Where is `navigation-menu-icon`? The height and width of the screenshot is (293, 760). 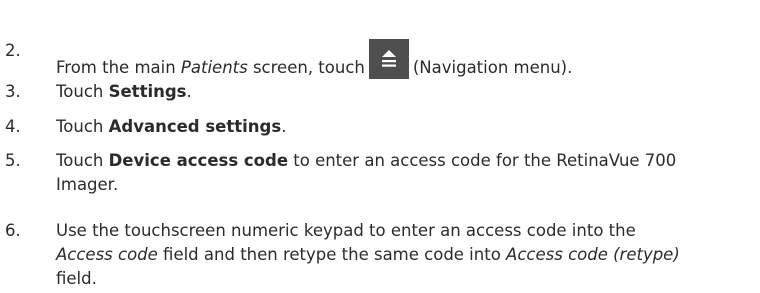
navigation-menu-icon is located at coordinates (388, 59).